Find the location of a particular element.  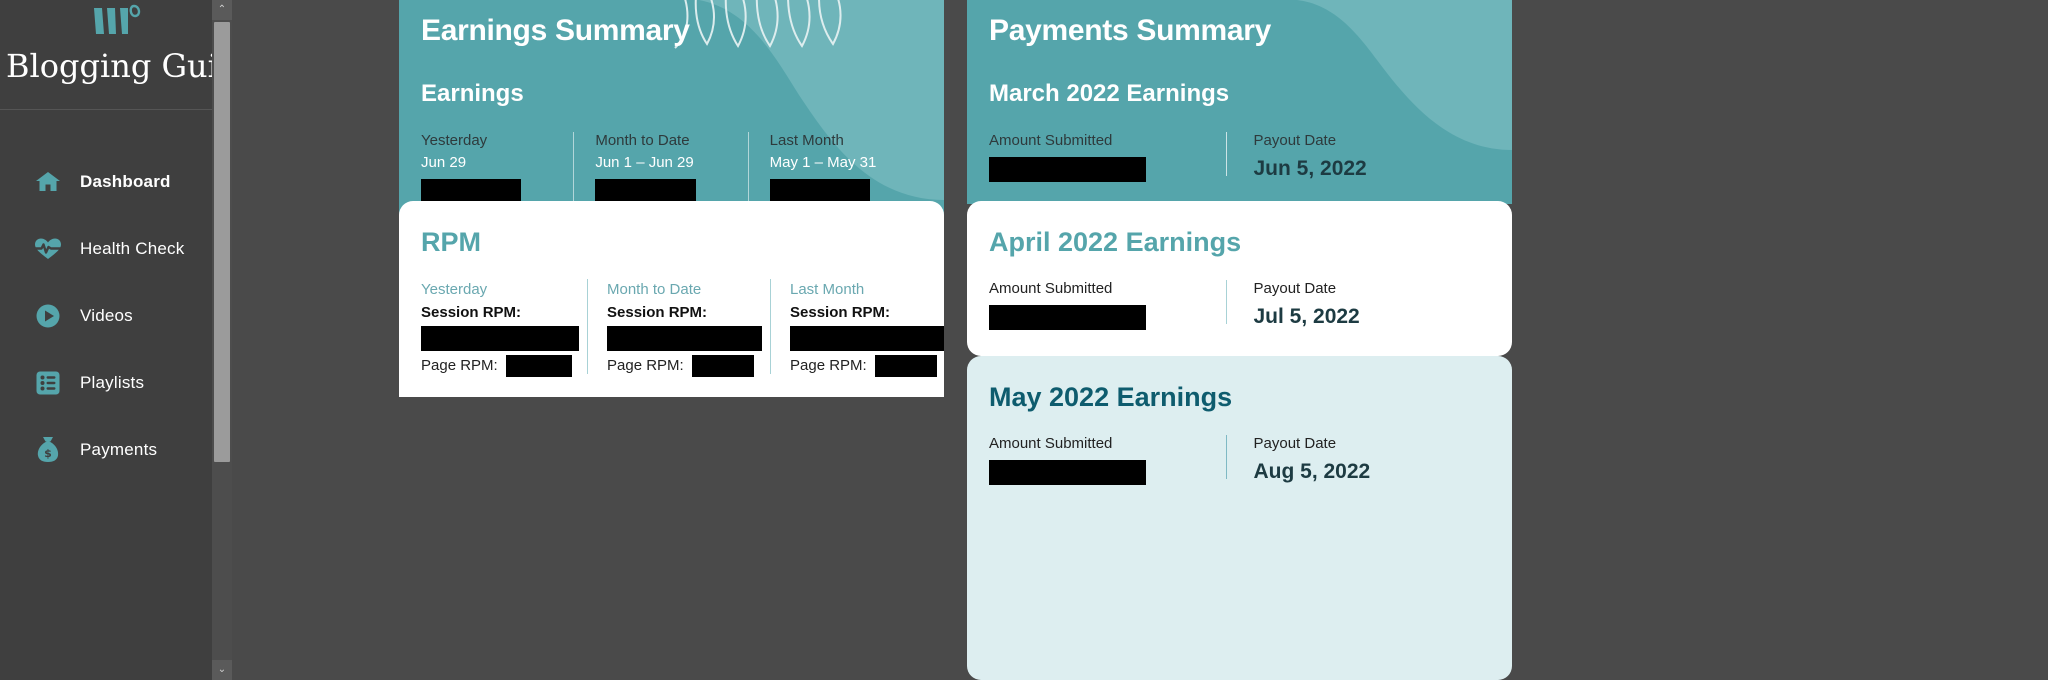

sidebar-scrollbar: ⌃ ⌄ is located at coordinates (222, 340).